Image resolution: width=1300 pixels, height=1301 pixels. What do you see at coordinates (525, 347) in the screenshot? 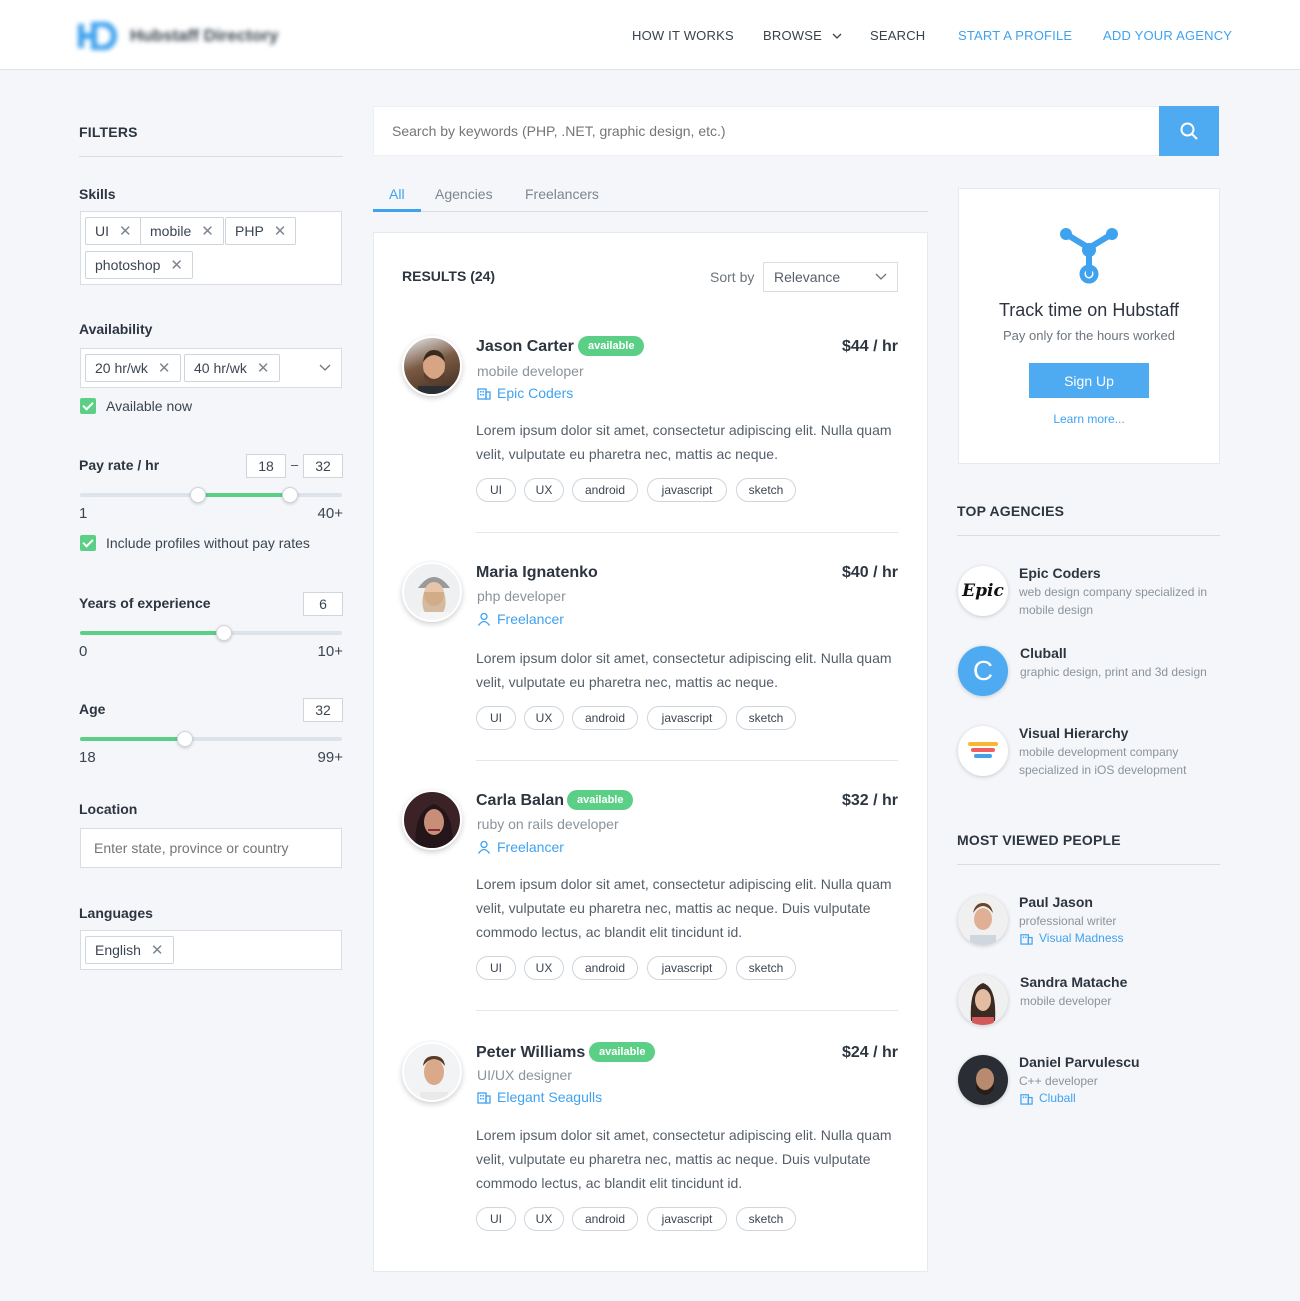
I see `result-name: Jason Carter` at bounding box center [525, 347].